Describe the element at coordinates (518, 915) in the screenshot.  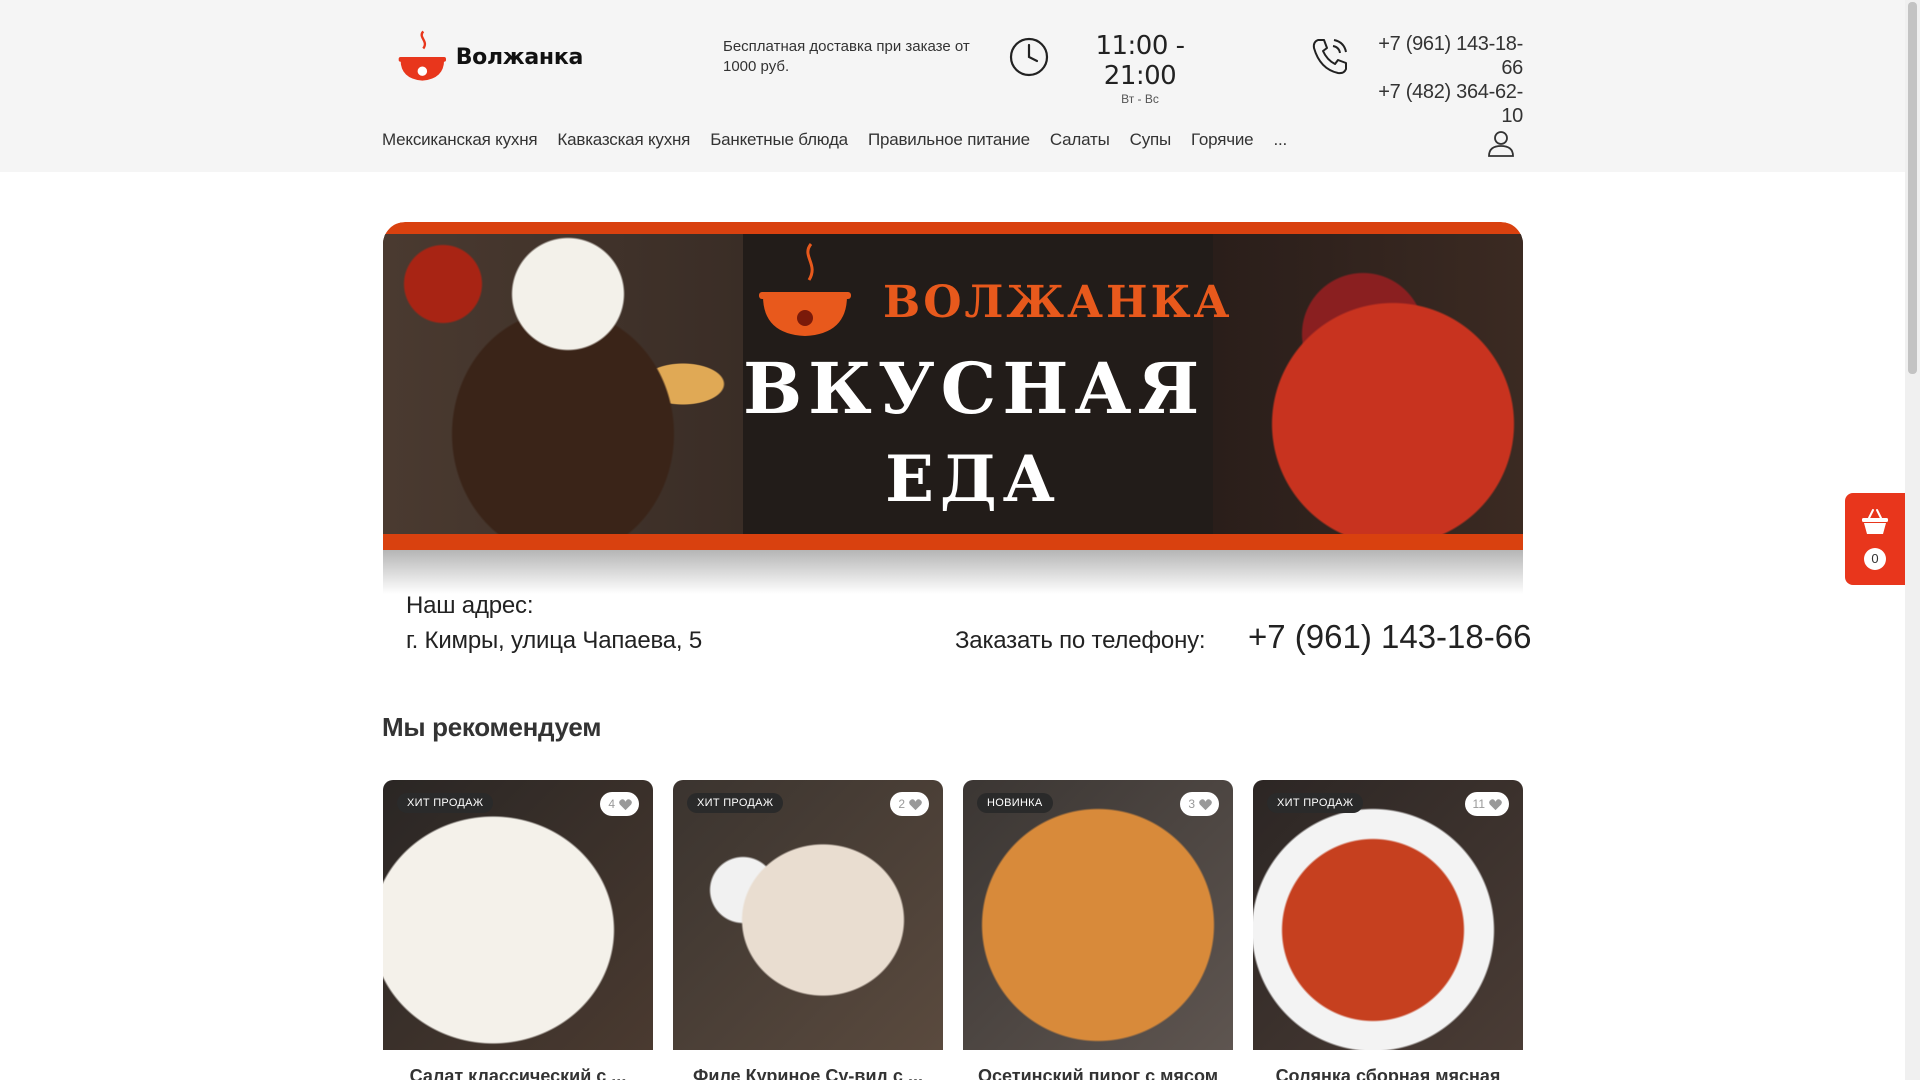
I see `product-image: ХИТ ПРОДАЖ 4` at that location.